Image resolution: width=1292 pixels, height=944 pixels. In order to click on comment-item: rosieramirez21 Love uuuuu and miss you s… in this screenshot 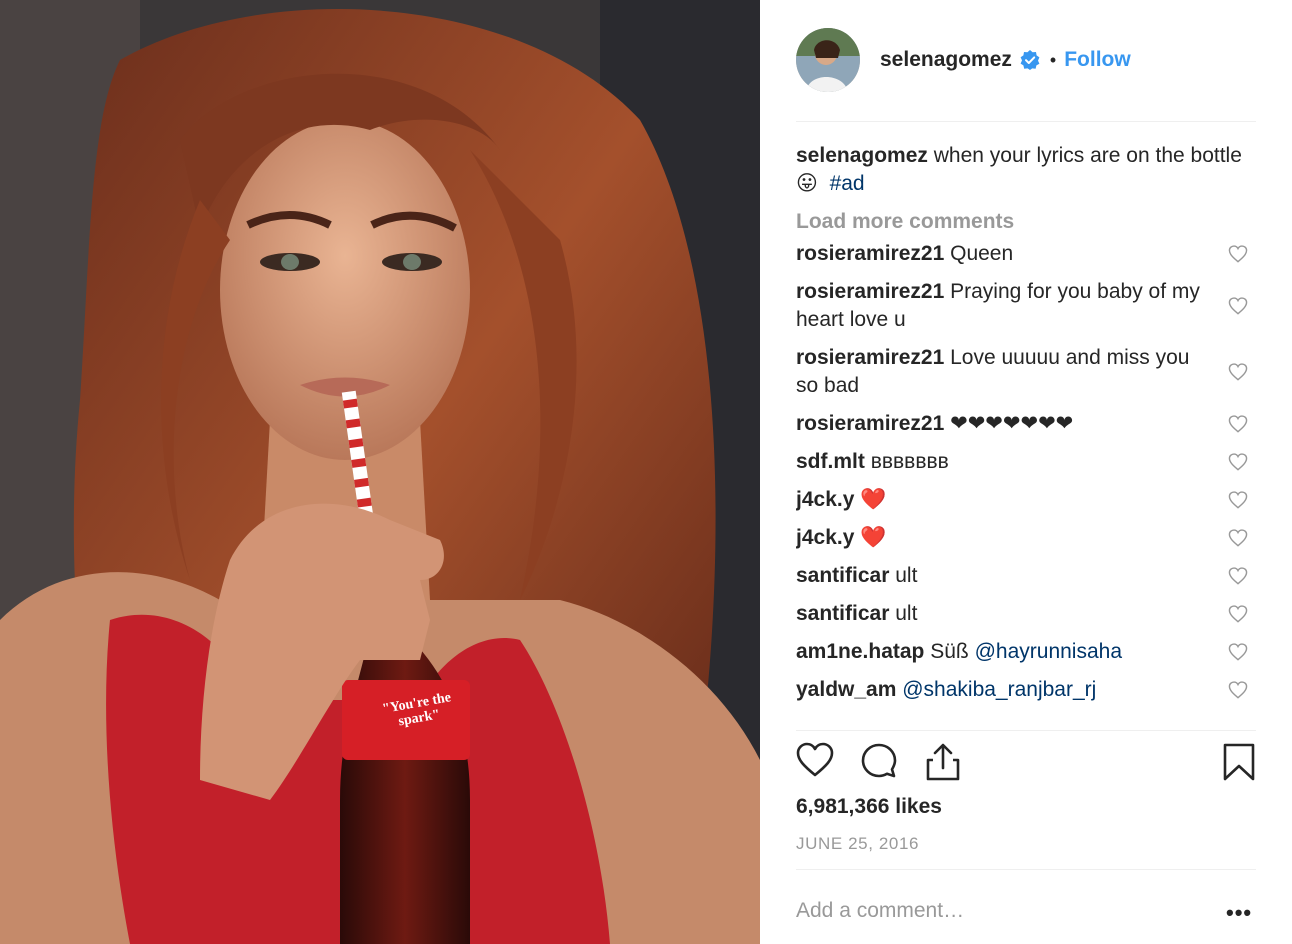, I will do `click(1026, 372)`.